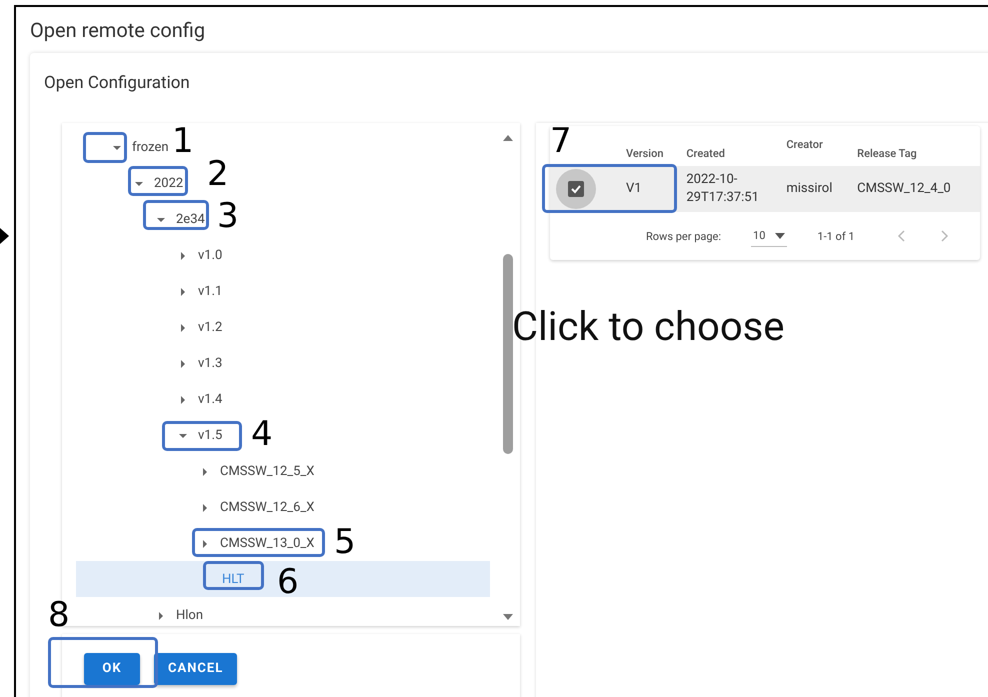  What do you see at coordinates (267, 507) in the screenshot?
I see `tree-item: CMSSW_12_6_X` at bounding box center [267, 507].